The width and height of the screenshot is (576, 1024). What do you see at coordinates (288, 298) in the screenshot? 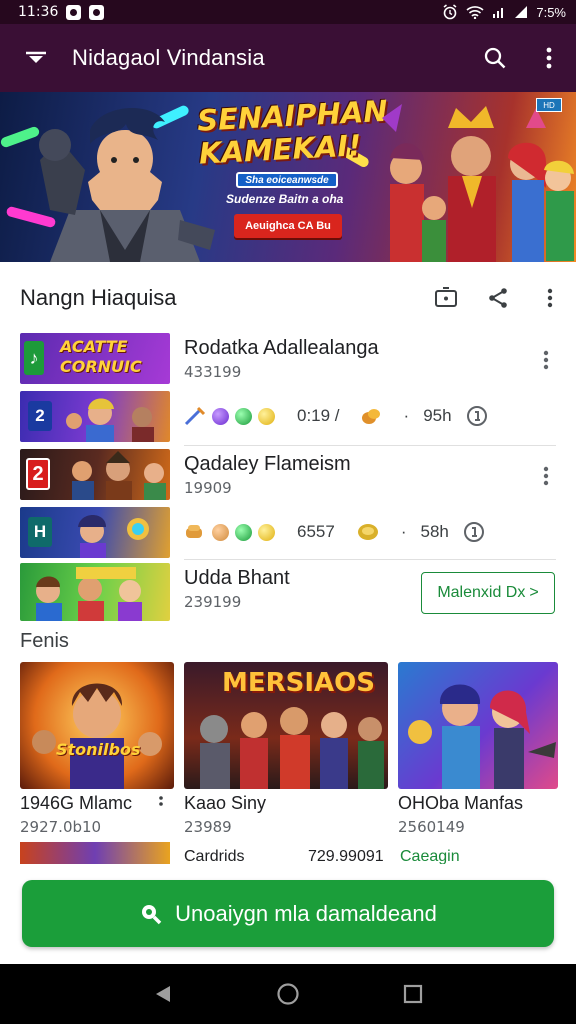
I see `section-header: Nangn Hiaquisa` at bounding box center [288, 298].